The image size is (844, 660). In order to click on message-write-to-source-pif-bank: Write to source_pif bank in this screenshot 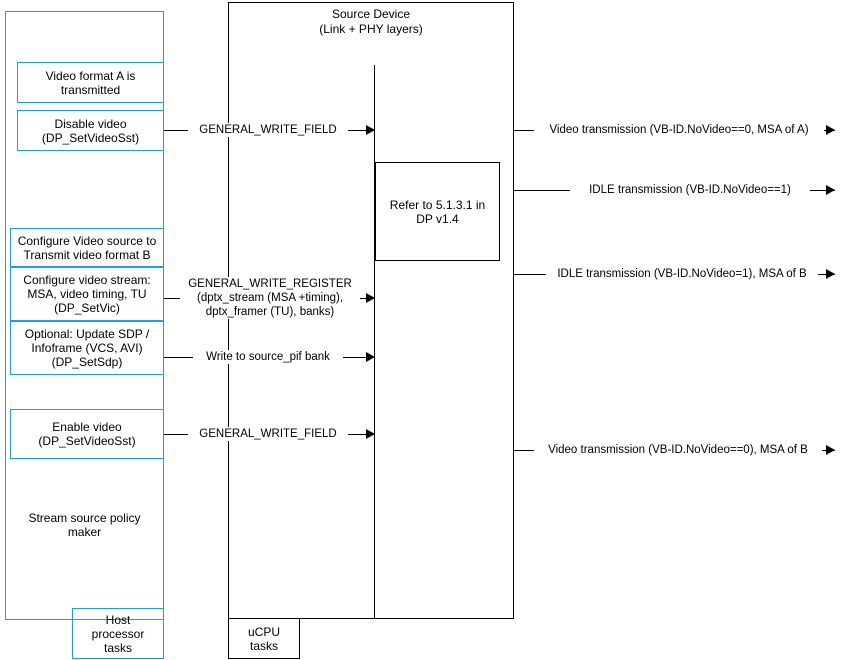, I will do `click(268, 357)`.